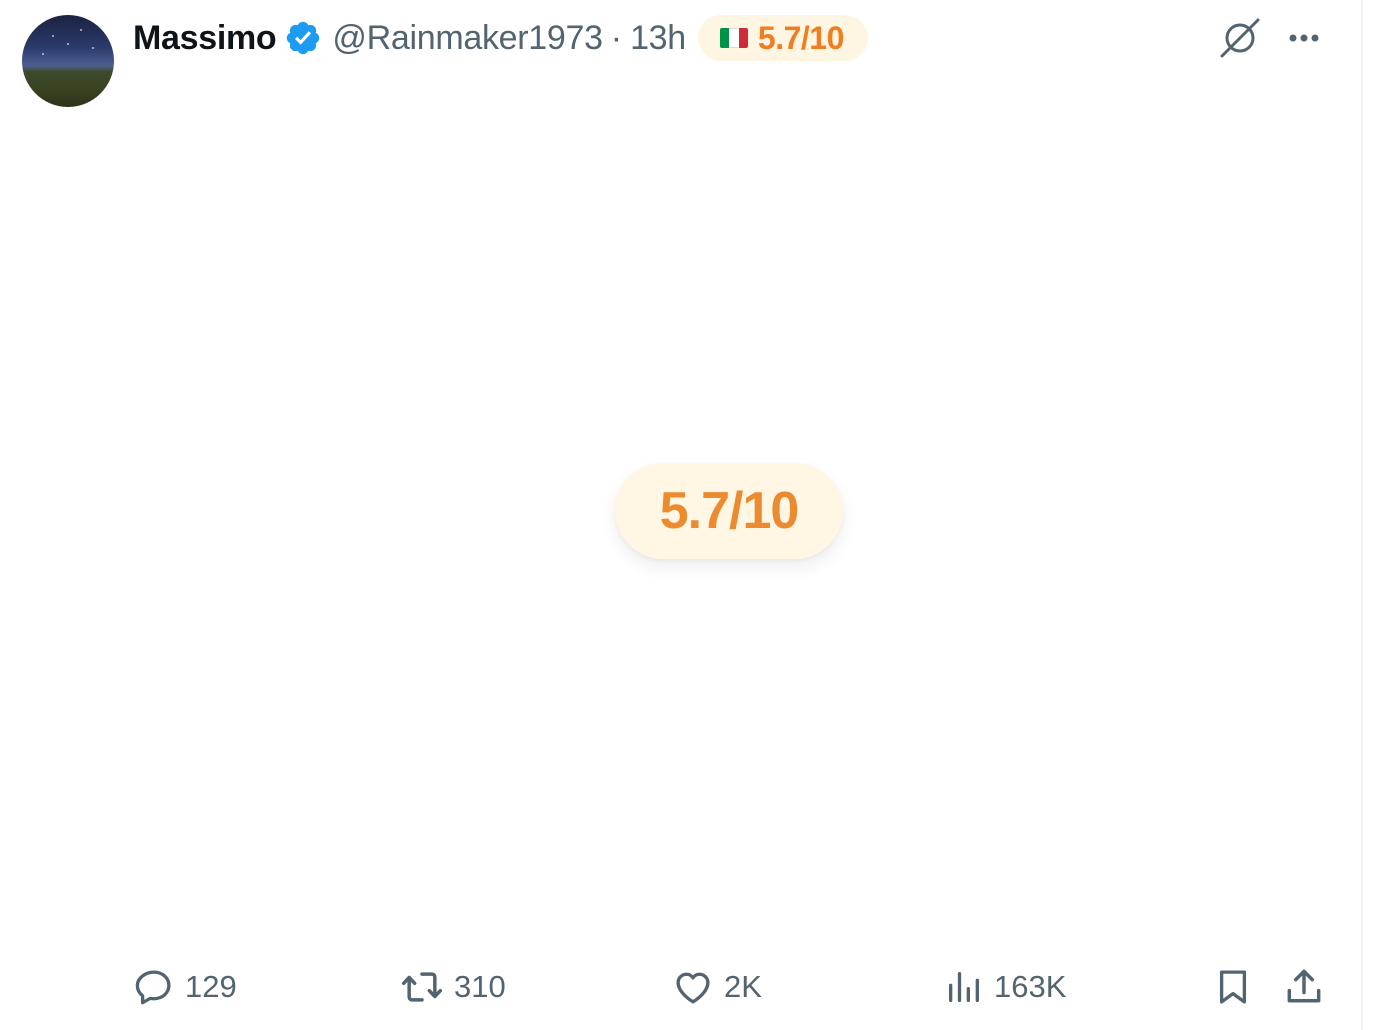 This screenshot has height=1030, width=1400. Describe the element at coordinates (153, 987) in the screenshot. I see `reply-icon` at that location.